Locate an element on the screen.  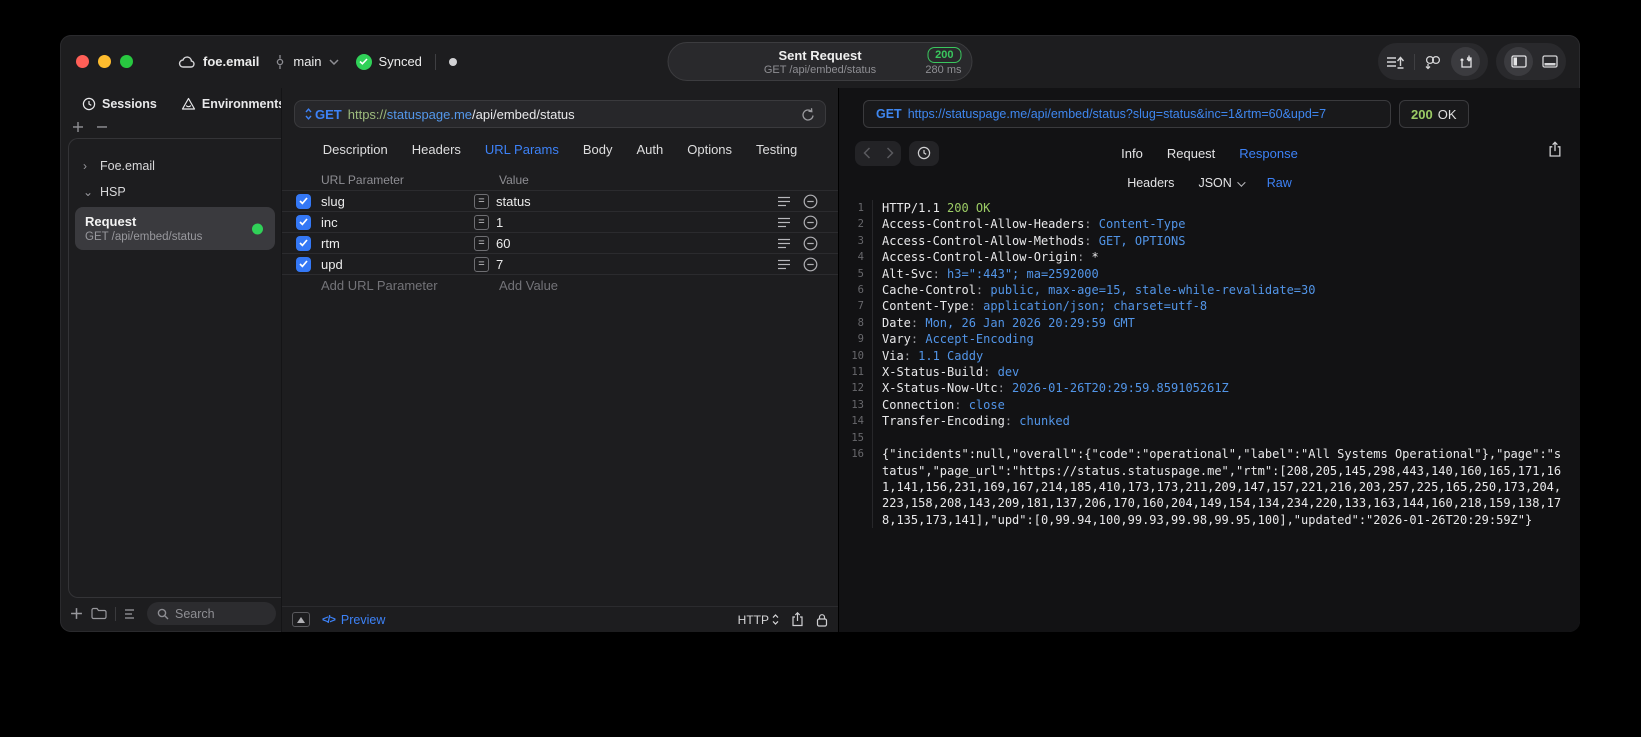
response-line: 15 is located at coordinates (1209, 438).